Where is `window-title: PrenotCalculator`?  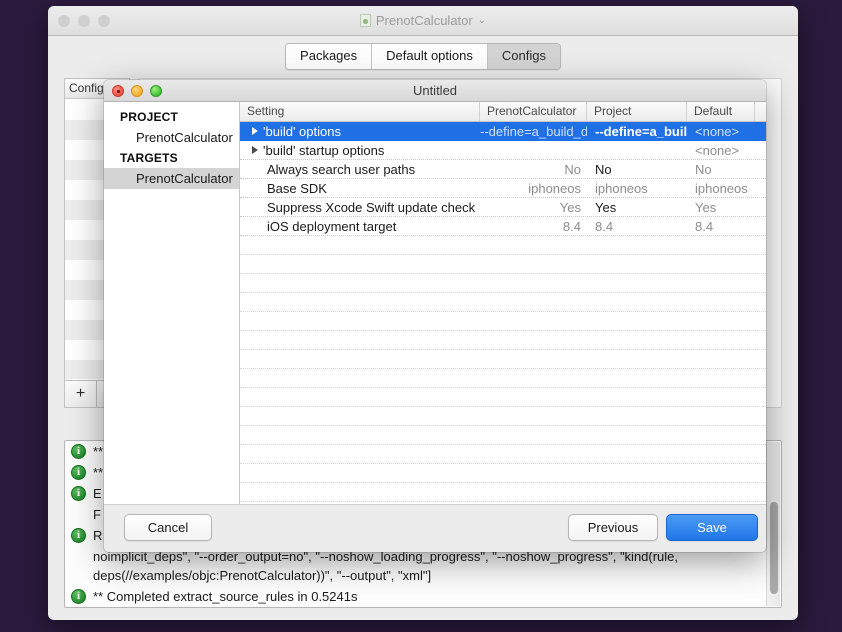
window-title: PrenotCalculator is located at coordinates (424, 20).